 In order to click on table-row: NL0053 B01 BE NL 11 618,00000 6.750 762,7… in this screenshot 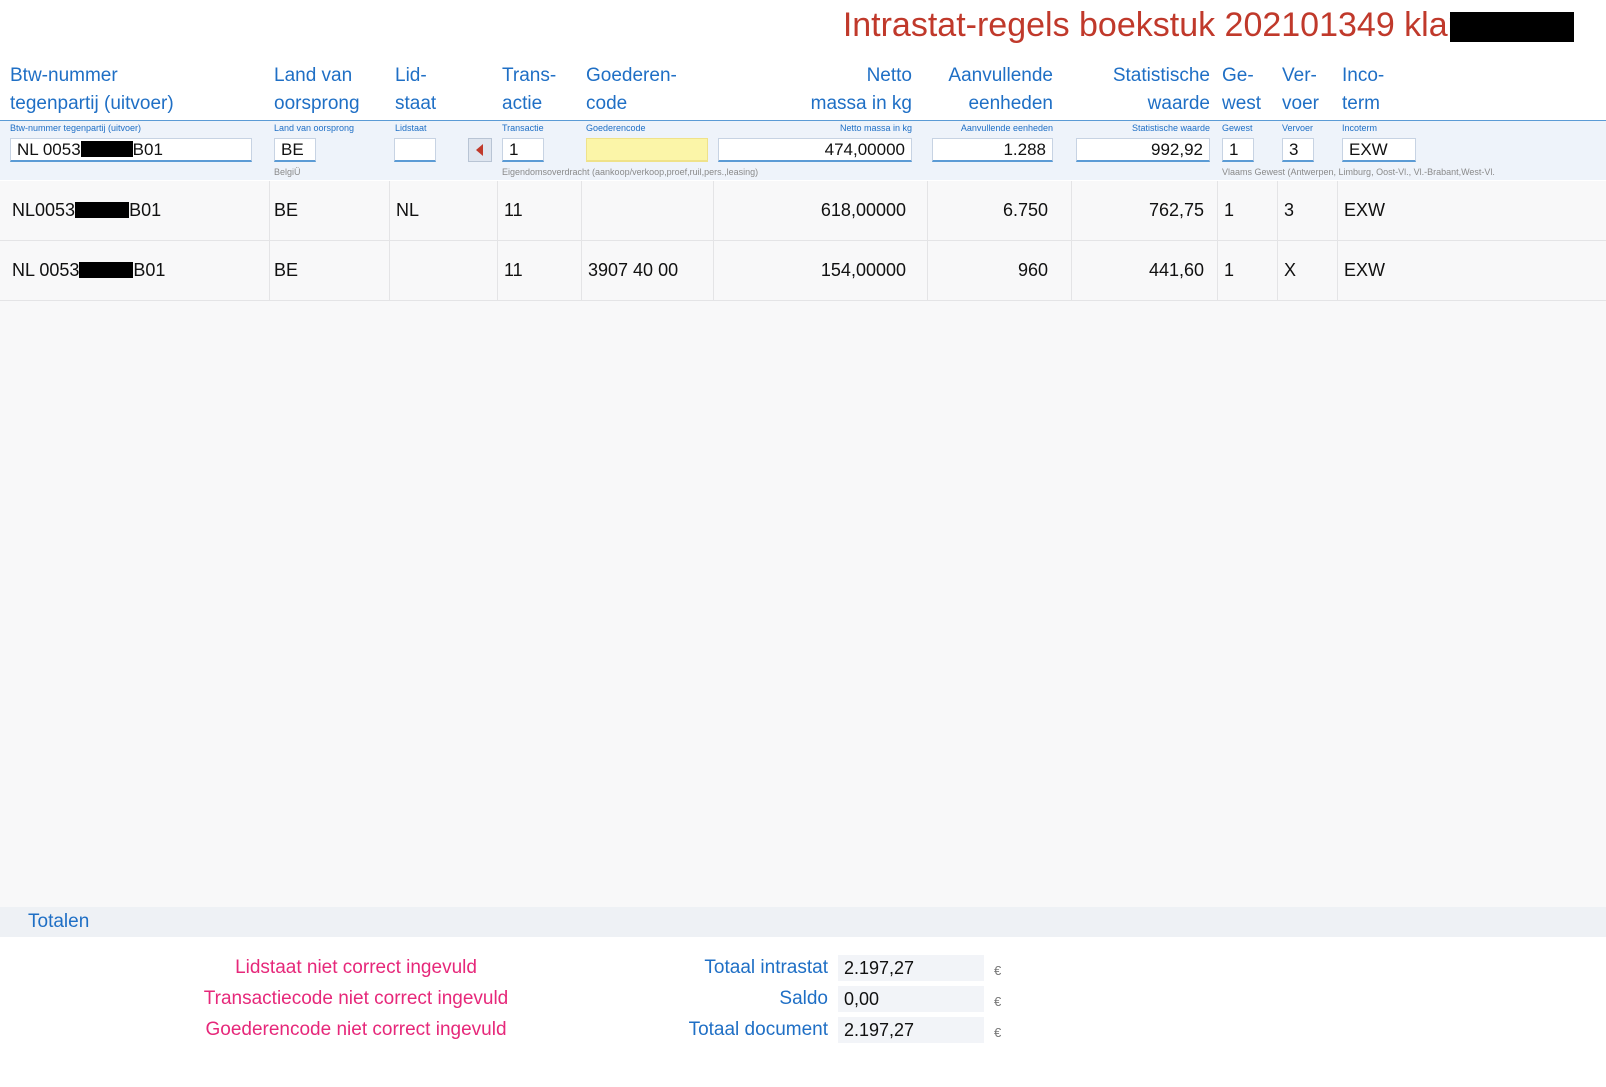, I will do `click(803, 211)`.